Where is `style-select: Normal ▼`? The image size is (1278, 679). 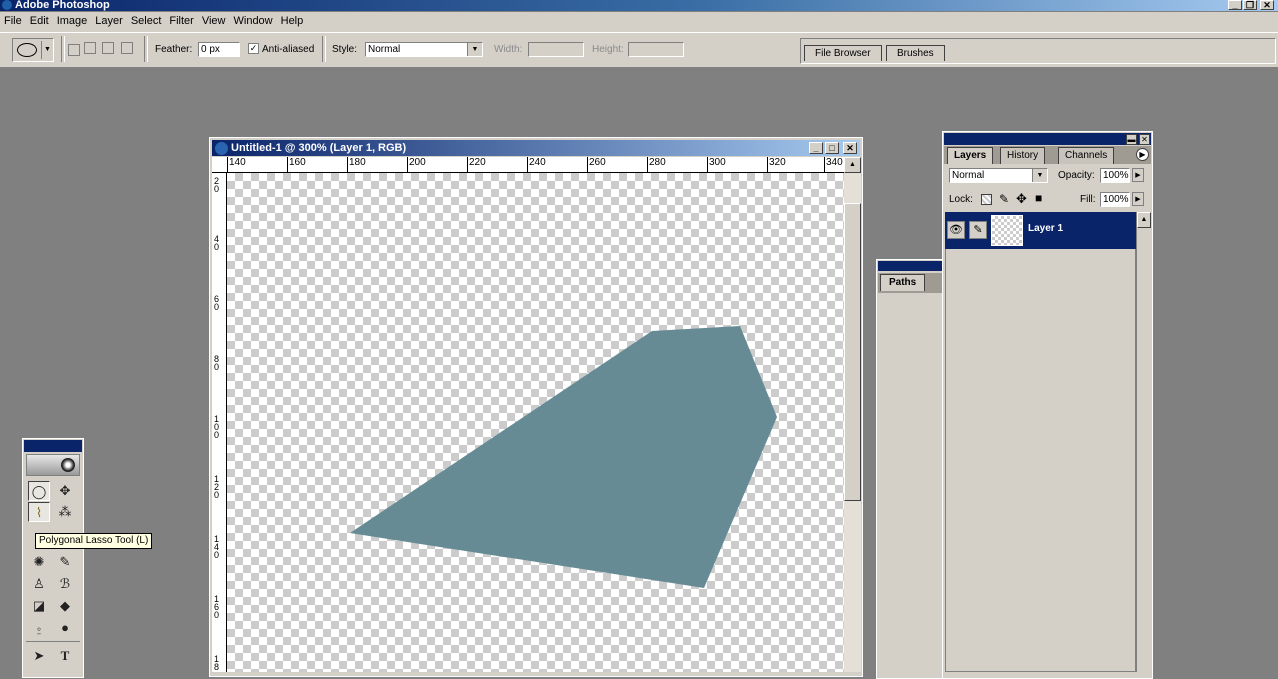
style-select: Normal ▼ is located at coordinates (424, 49).